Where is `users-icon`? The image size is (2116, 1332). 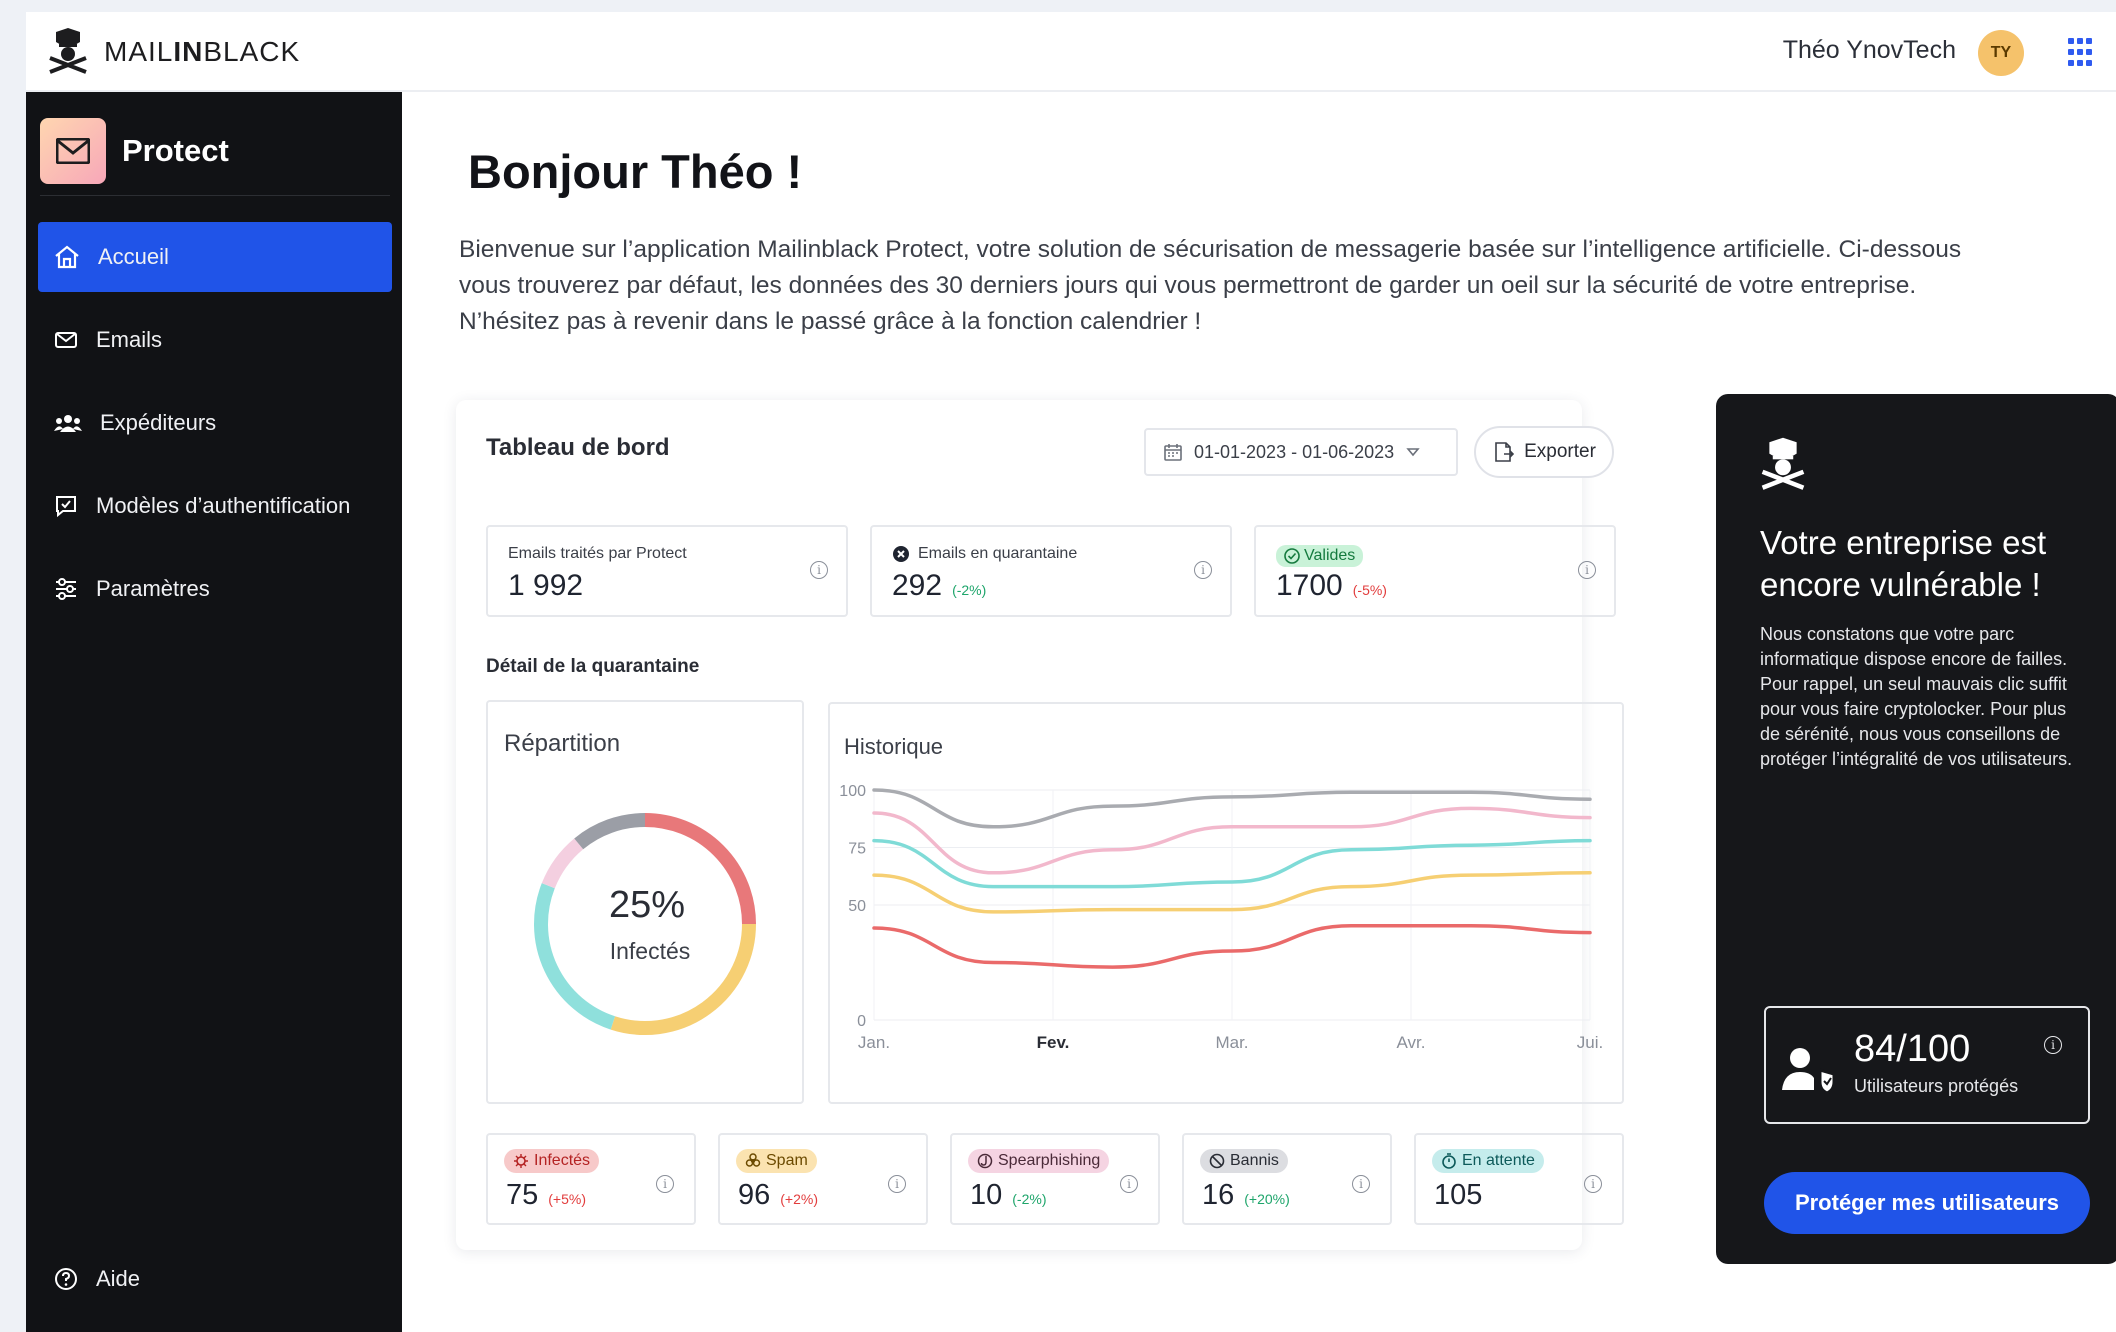
users-icon is located at coordinates (68, 423).